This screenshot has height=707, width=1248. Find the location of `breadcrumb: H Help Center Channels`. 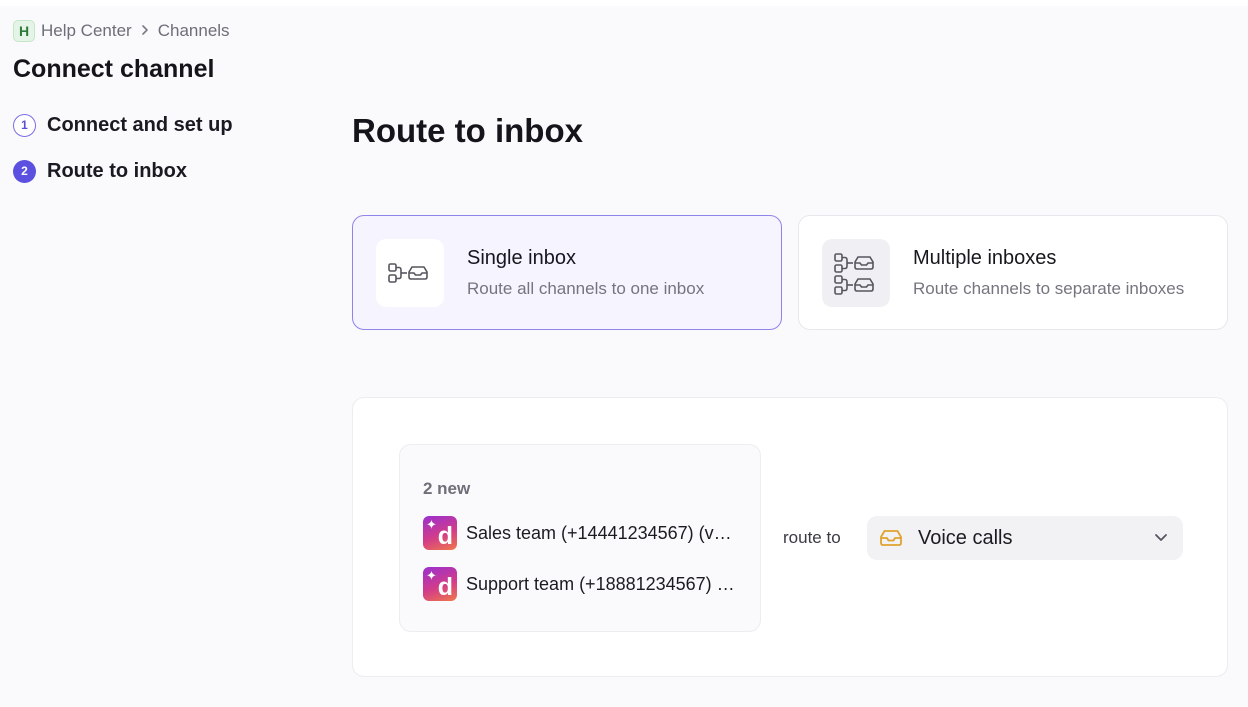

breadcrumb: H Help Center Channels is located at coordinates (121, 31).